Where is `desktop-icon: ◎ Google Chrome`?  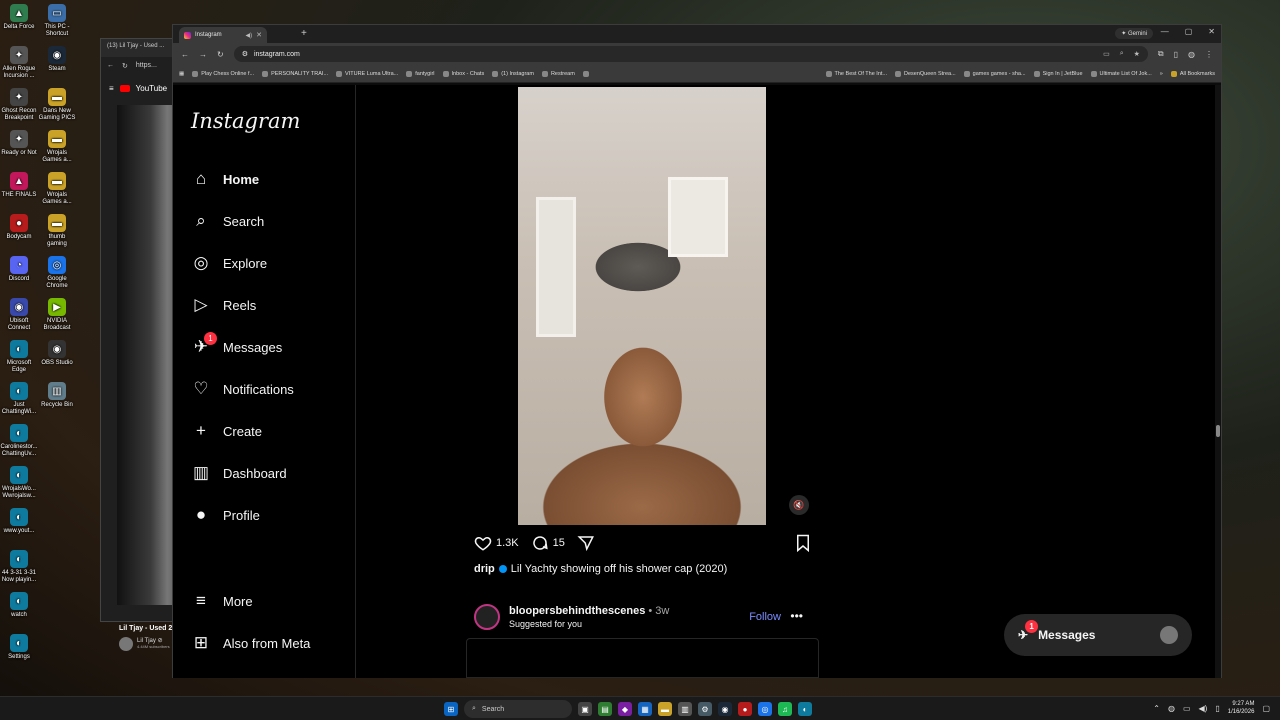
desktop-icon: ◎ Google Chrome is located at coordinates (57, 273).